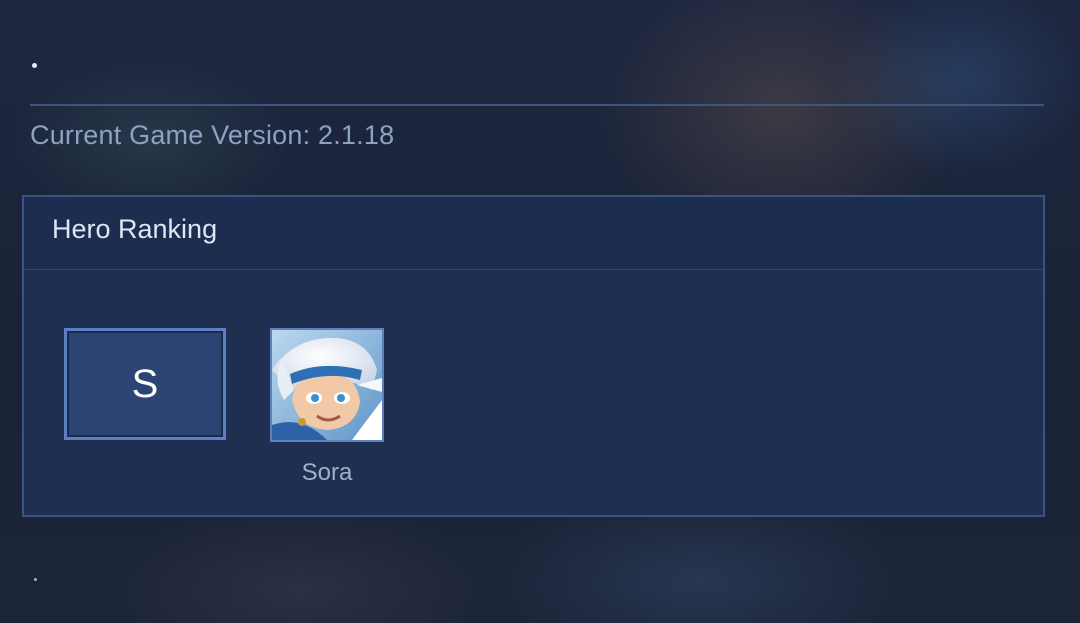  What do you see at coordinates (537, 105) in the screenshot?
I see `header-divider` at bounding box center [537, 105].